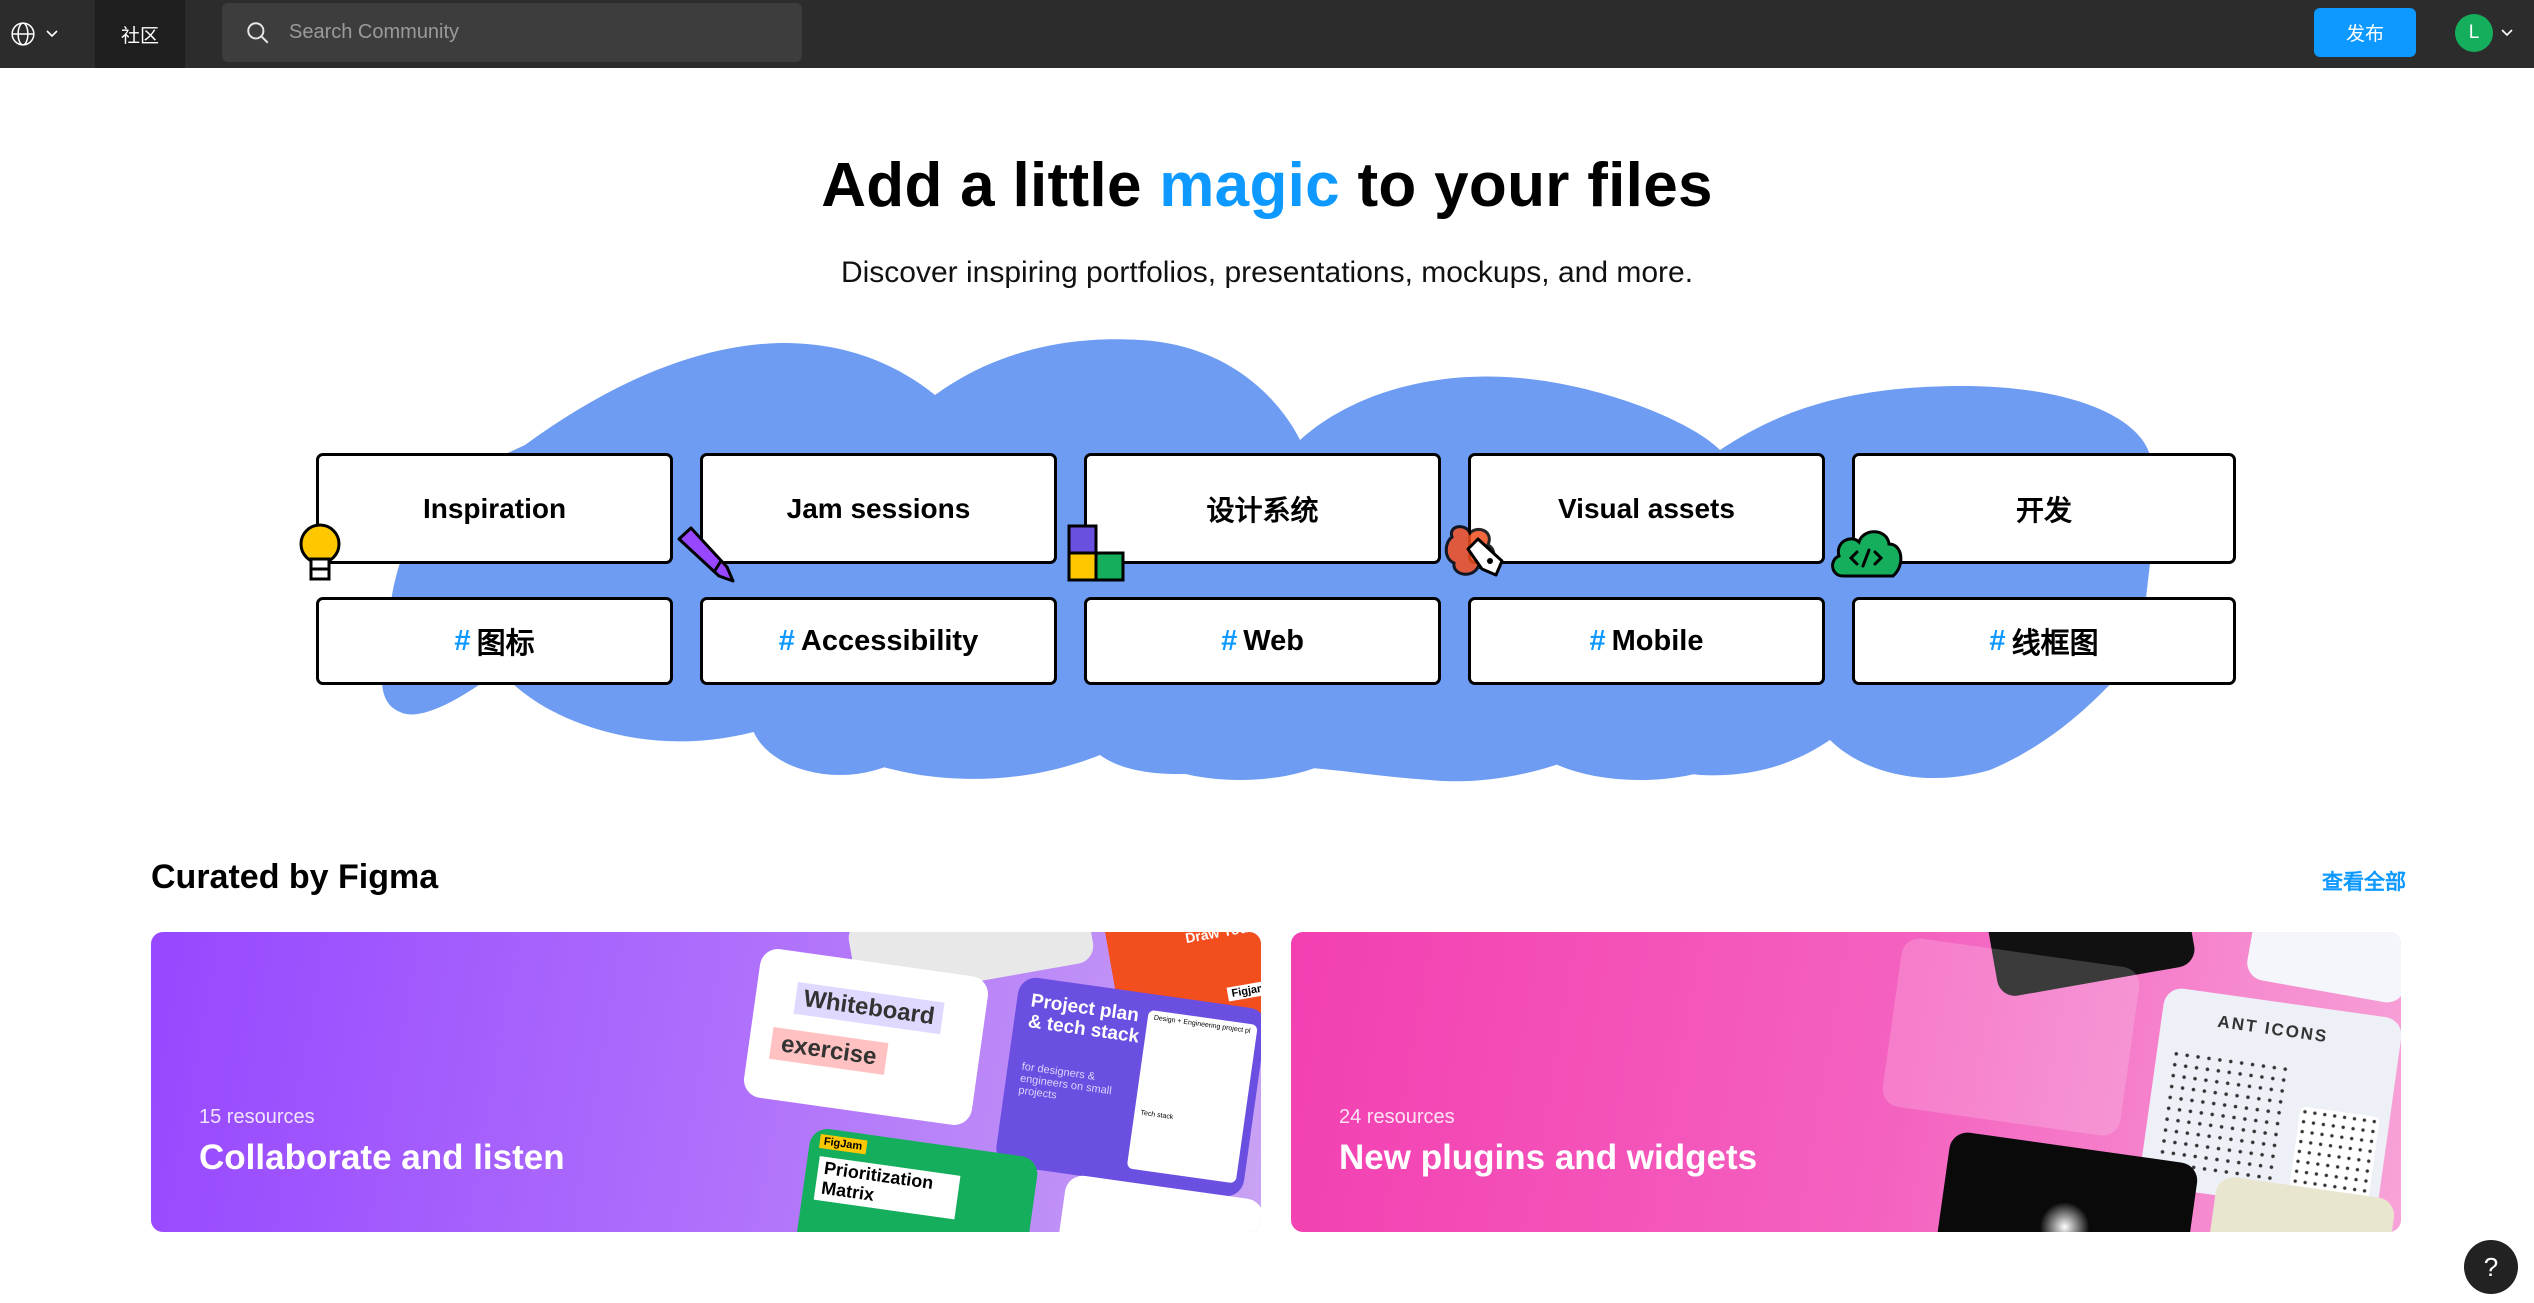 The image size is (2534, 1303). What do you see at coordinates (295, 877) in the screenshot?
I see `section-title-curated: Curated by Figma` at bounding box center [295, 877].